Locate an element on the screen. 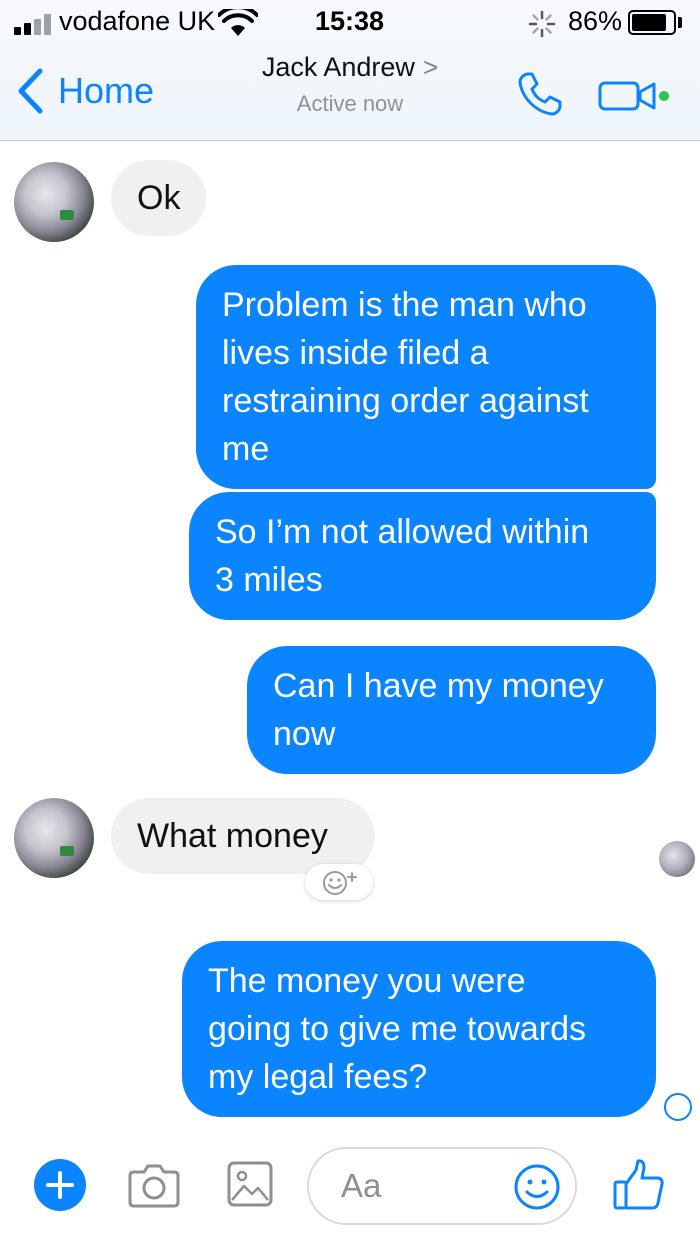 This screenshot has height=1243, width=700. clock: 15:38 is located at coordinates (350, 21).